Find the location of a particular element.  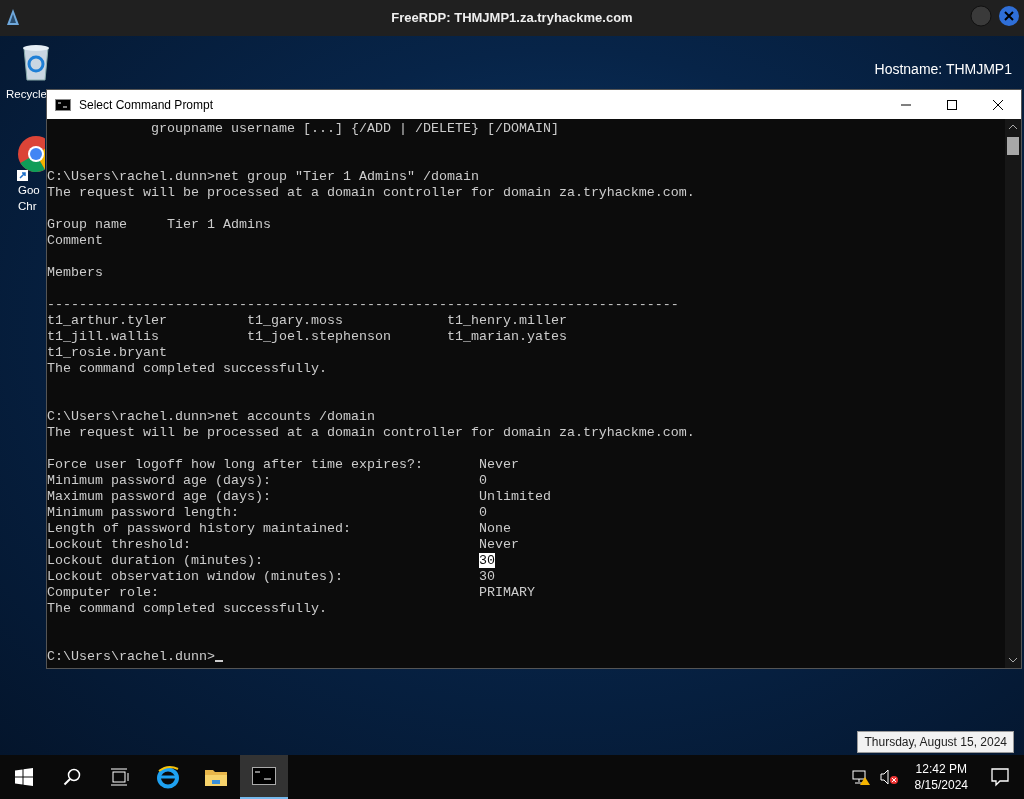

folder-icon is located at coordinates (216, 777).